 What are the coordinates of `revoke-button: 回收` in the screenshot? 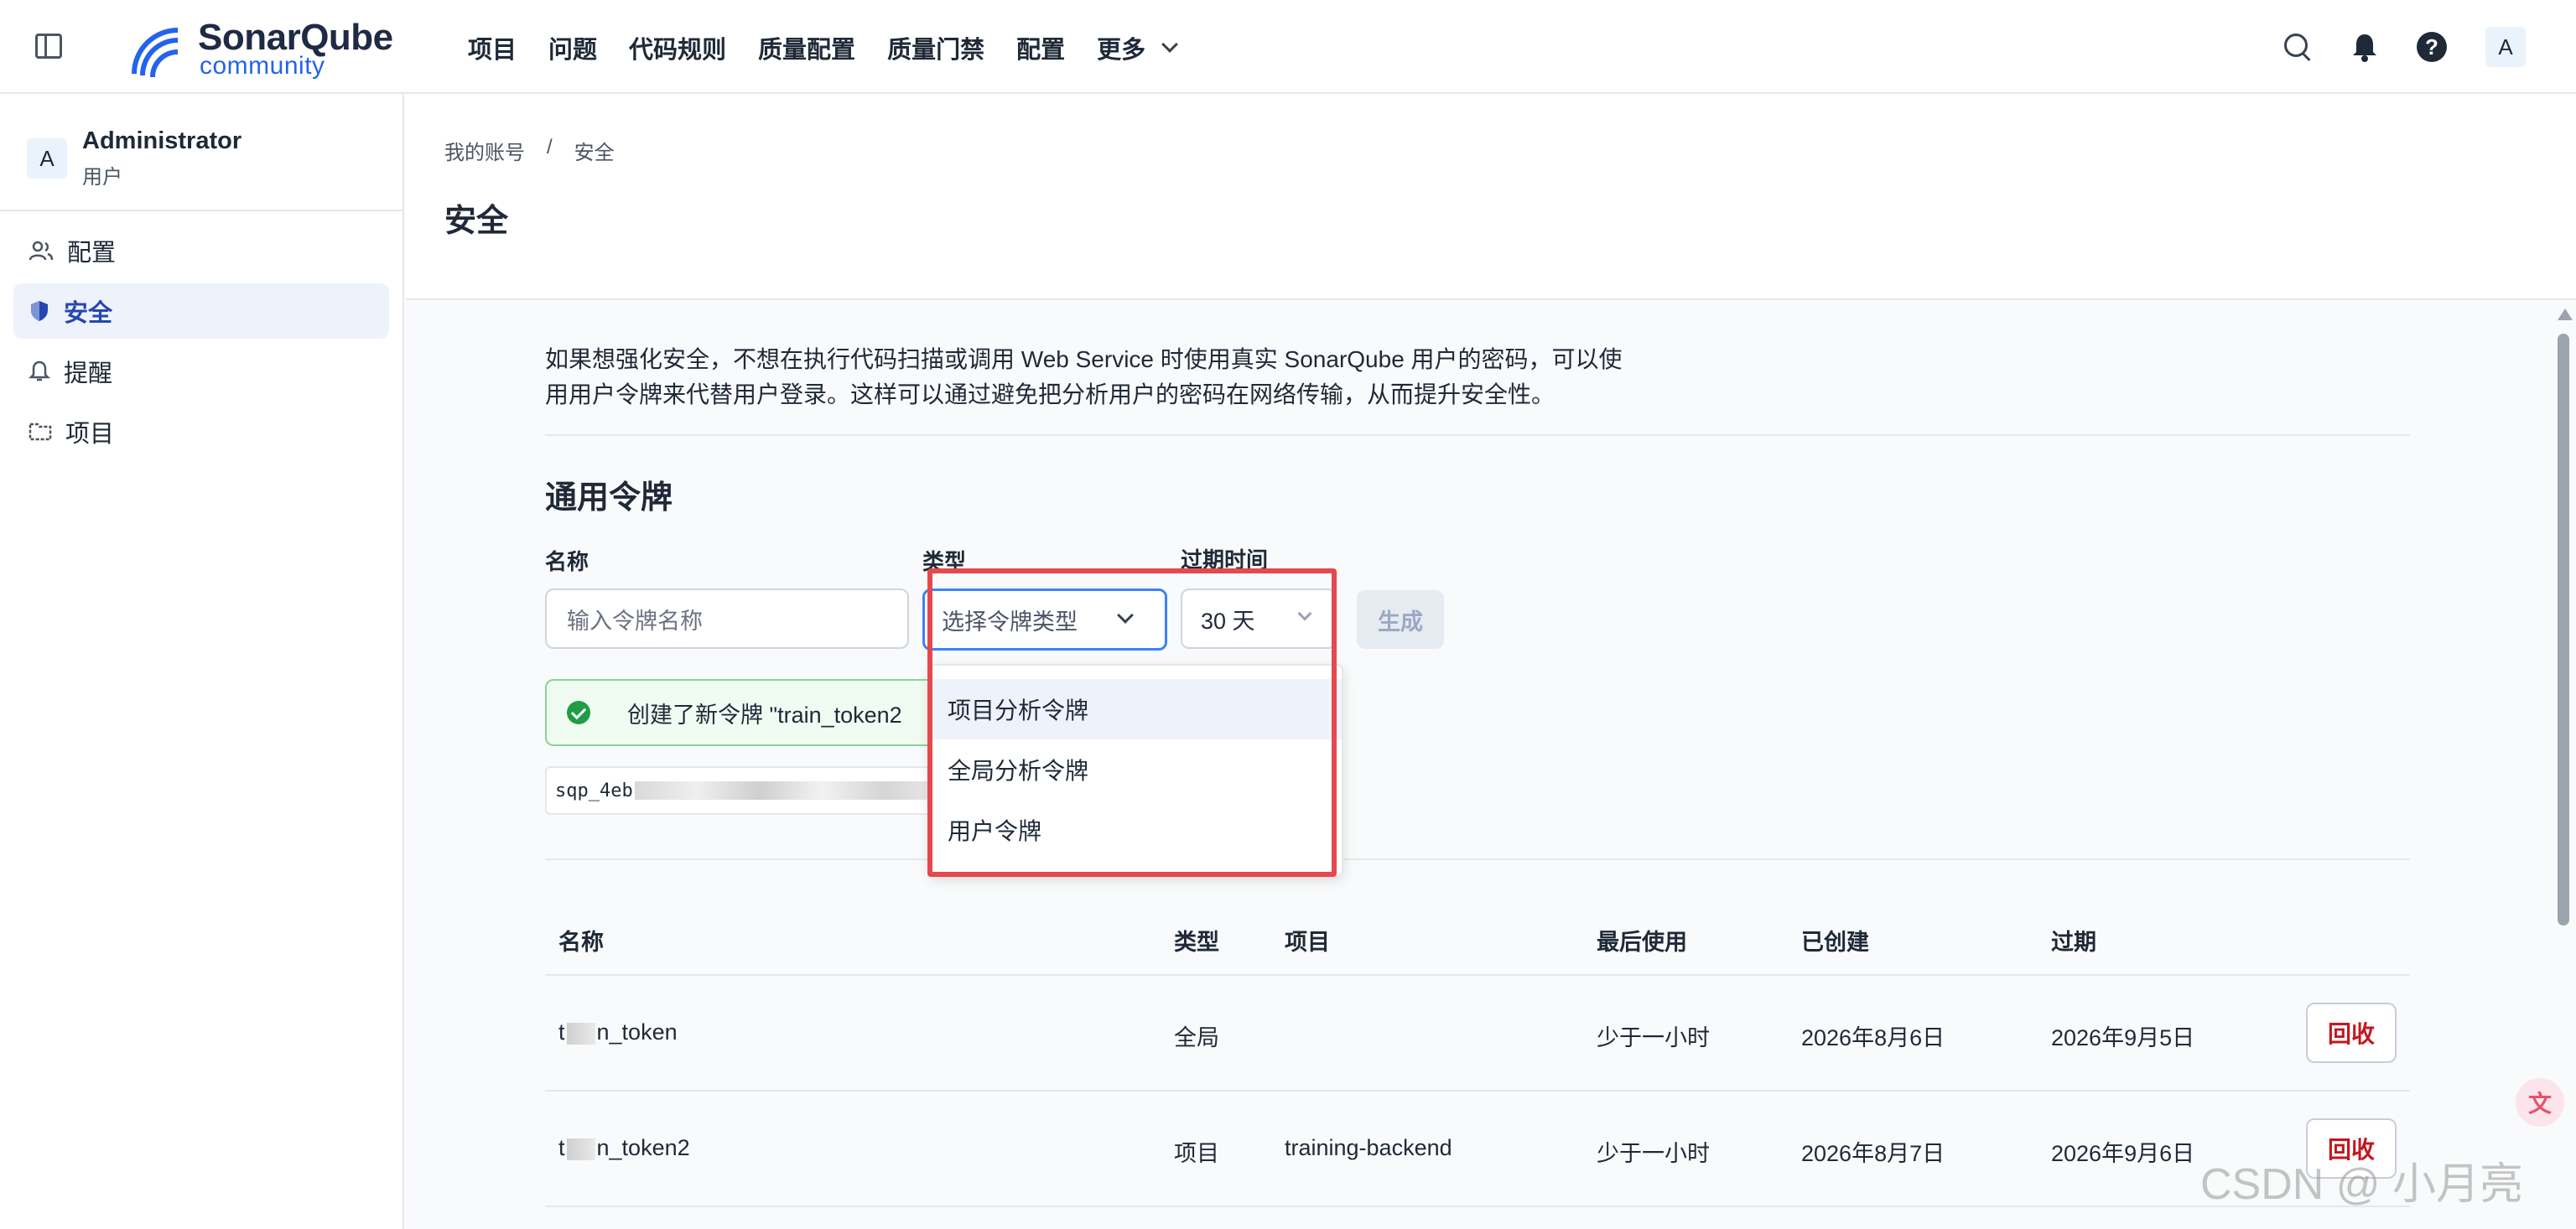 It's located at (2351, 1033).